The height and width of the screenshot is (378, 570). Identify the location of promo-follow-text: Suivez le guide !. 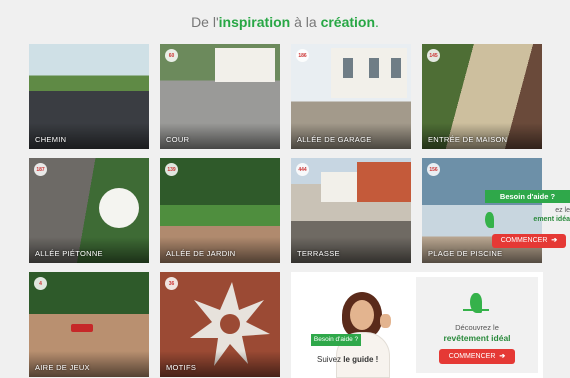
(347, 359).